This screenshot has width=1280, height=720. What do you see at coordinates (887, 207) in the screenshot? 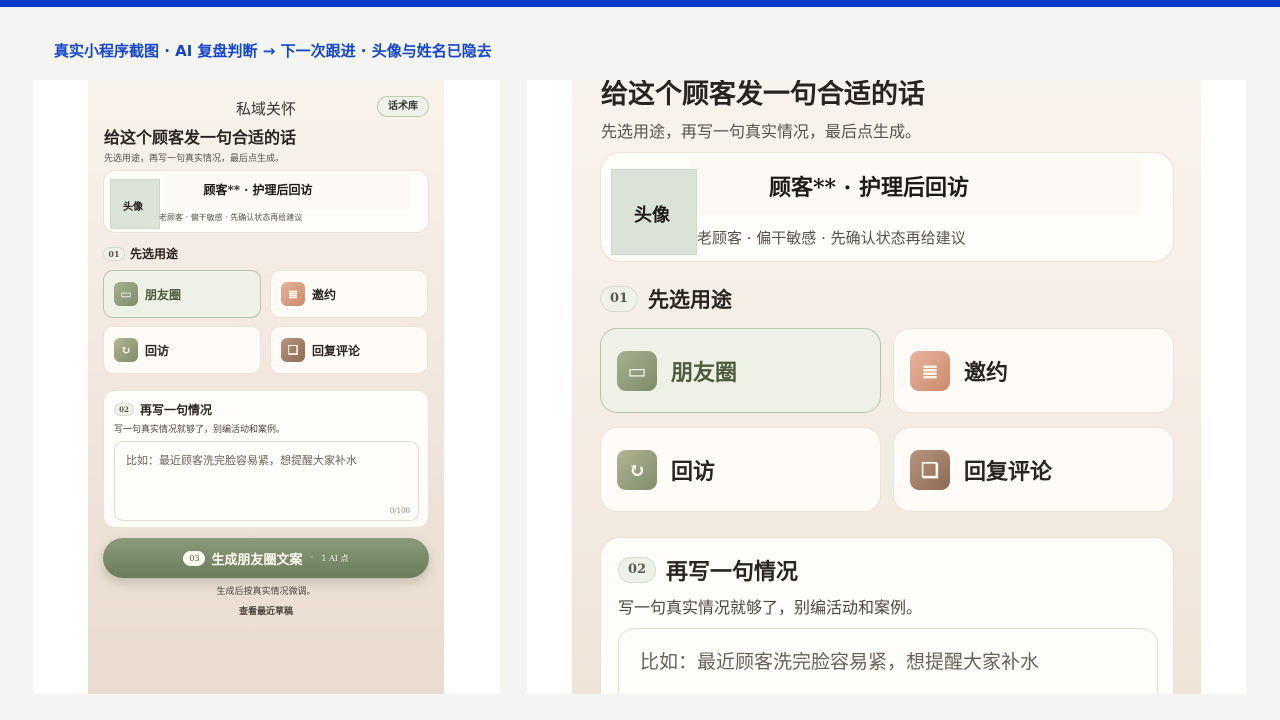
I see `customer-card-zoomed: 顾客** · 护理后回访 头像 老顾客 · 偏干敏感 · 先确认状态再给建议` at bounding box center [887, 207].